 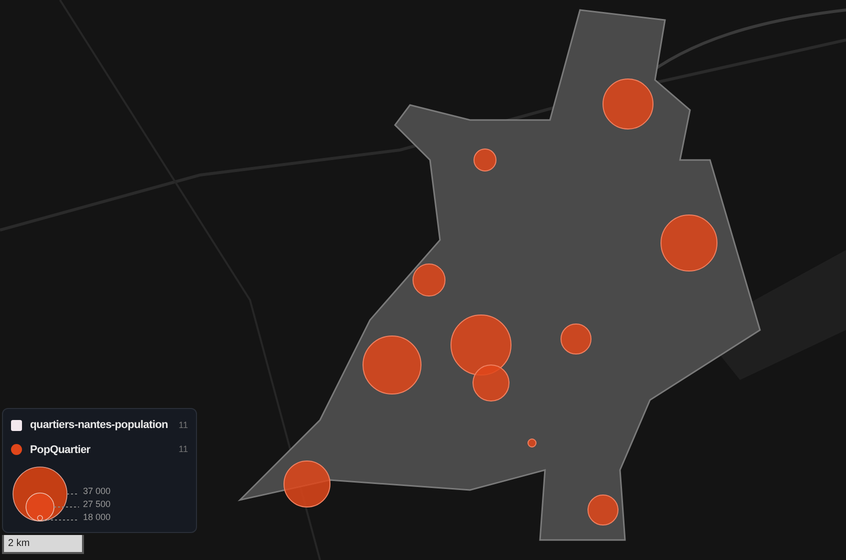 What do you see at coordinates (45, 495) in the screenshot?
I see `size-legend-drawing` at bounding box center [45, 495].